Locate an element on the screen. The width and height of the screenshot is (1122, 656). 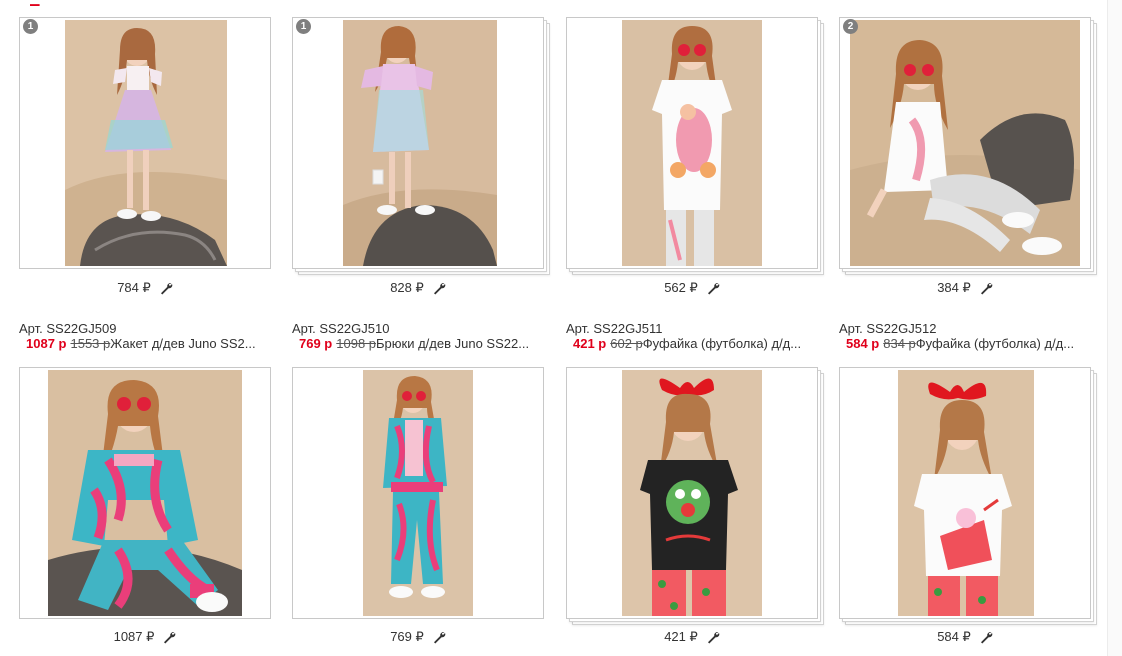
clipped-product-title: ▂ is located at coordinates (145, 3).